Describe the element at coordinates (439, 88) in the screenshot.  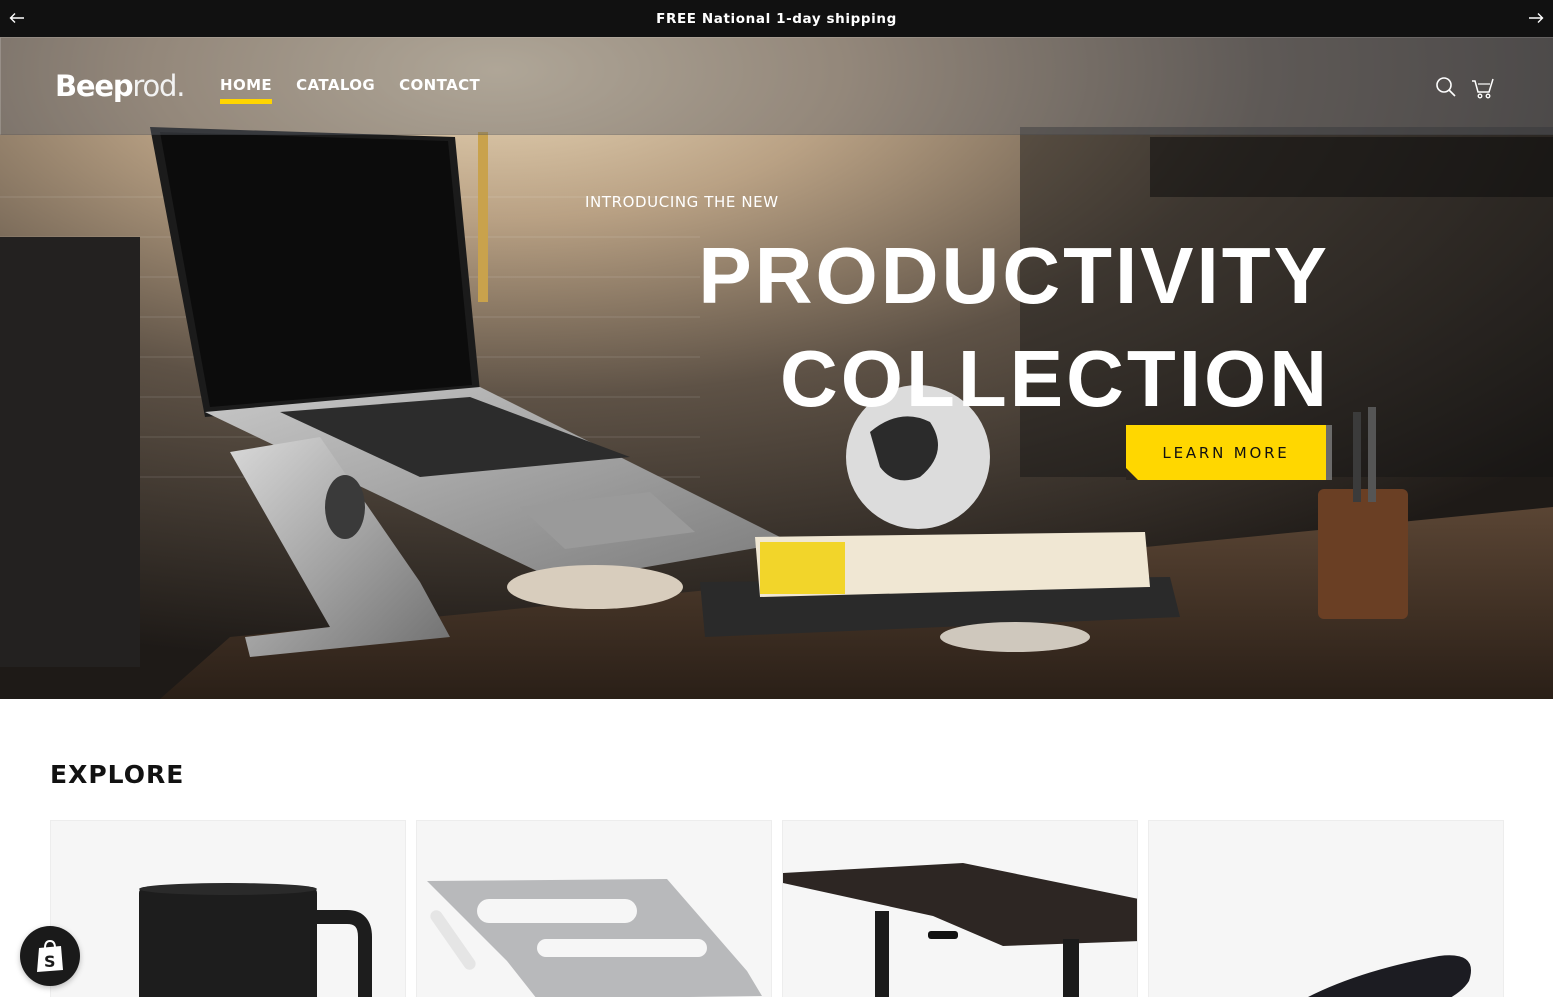
I see `nav-contact: CONTACT` at that location.